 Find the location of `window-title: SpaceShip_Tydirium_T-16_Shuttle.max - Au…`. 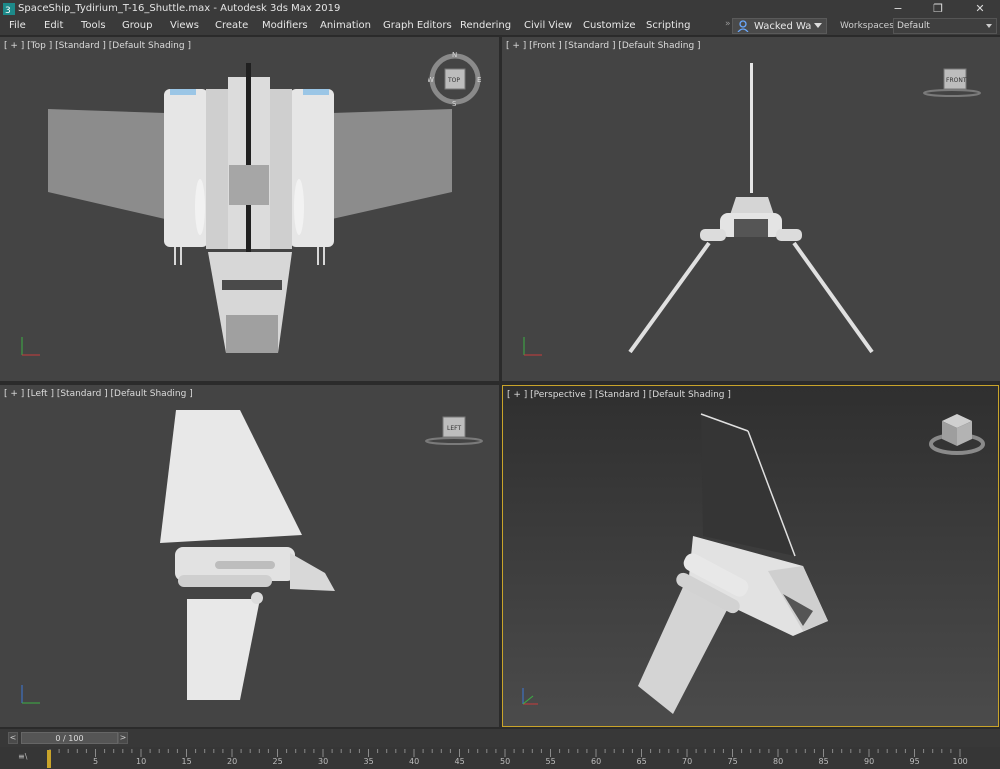

window-title: SpaceShip_Tydirium_T-16_Shuttle.max - Au… is located at coordinates (179, 8).